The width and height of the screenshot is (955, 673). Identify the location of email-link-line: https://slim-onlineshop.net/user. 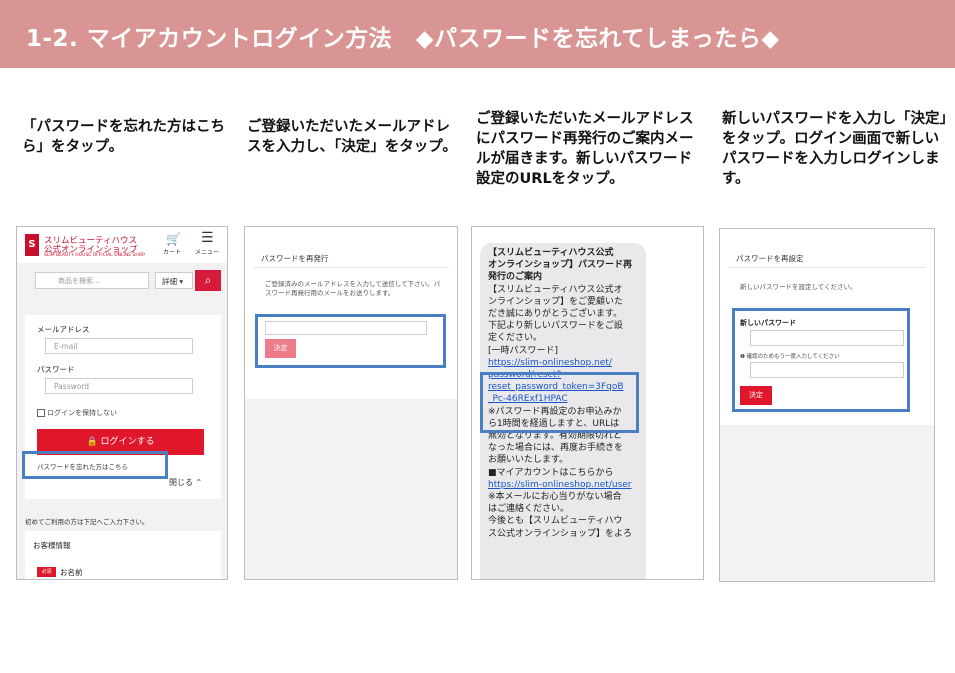
(566, 485).